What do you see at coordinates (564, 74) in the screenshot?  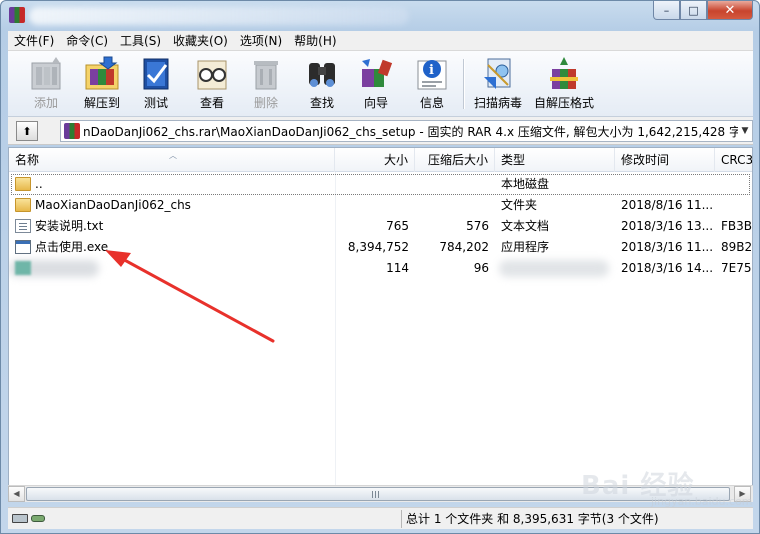 I see `sfx-archive-icon` at bounding box center [564, 74].